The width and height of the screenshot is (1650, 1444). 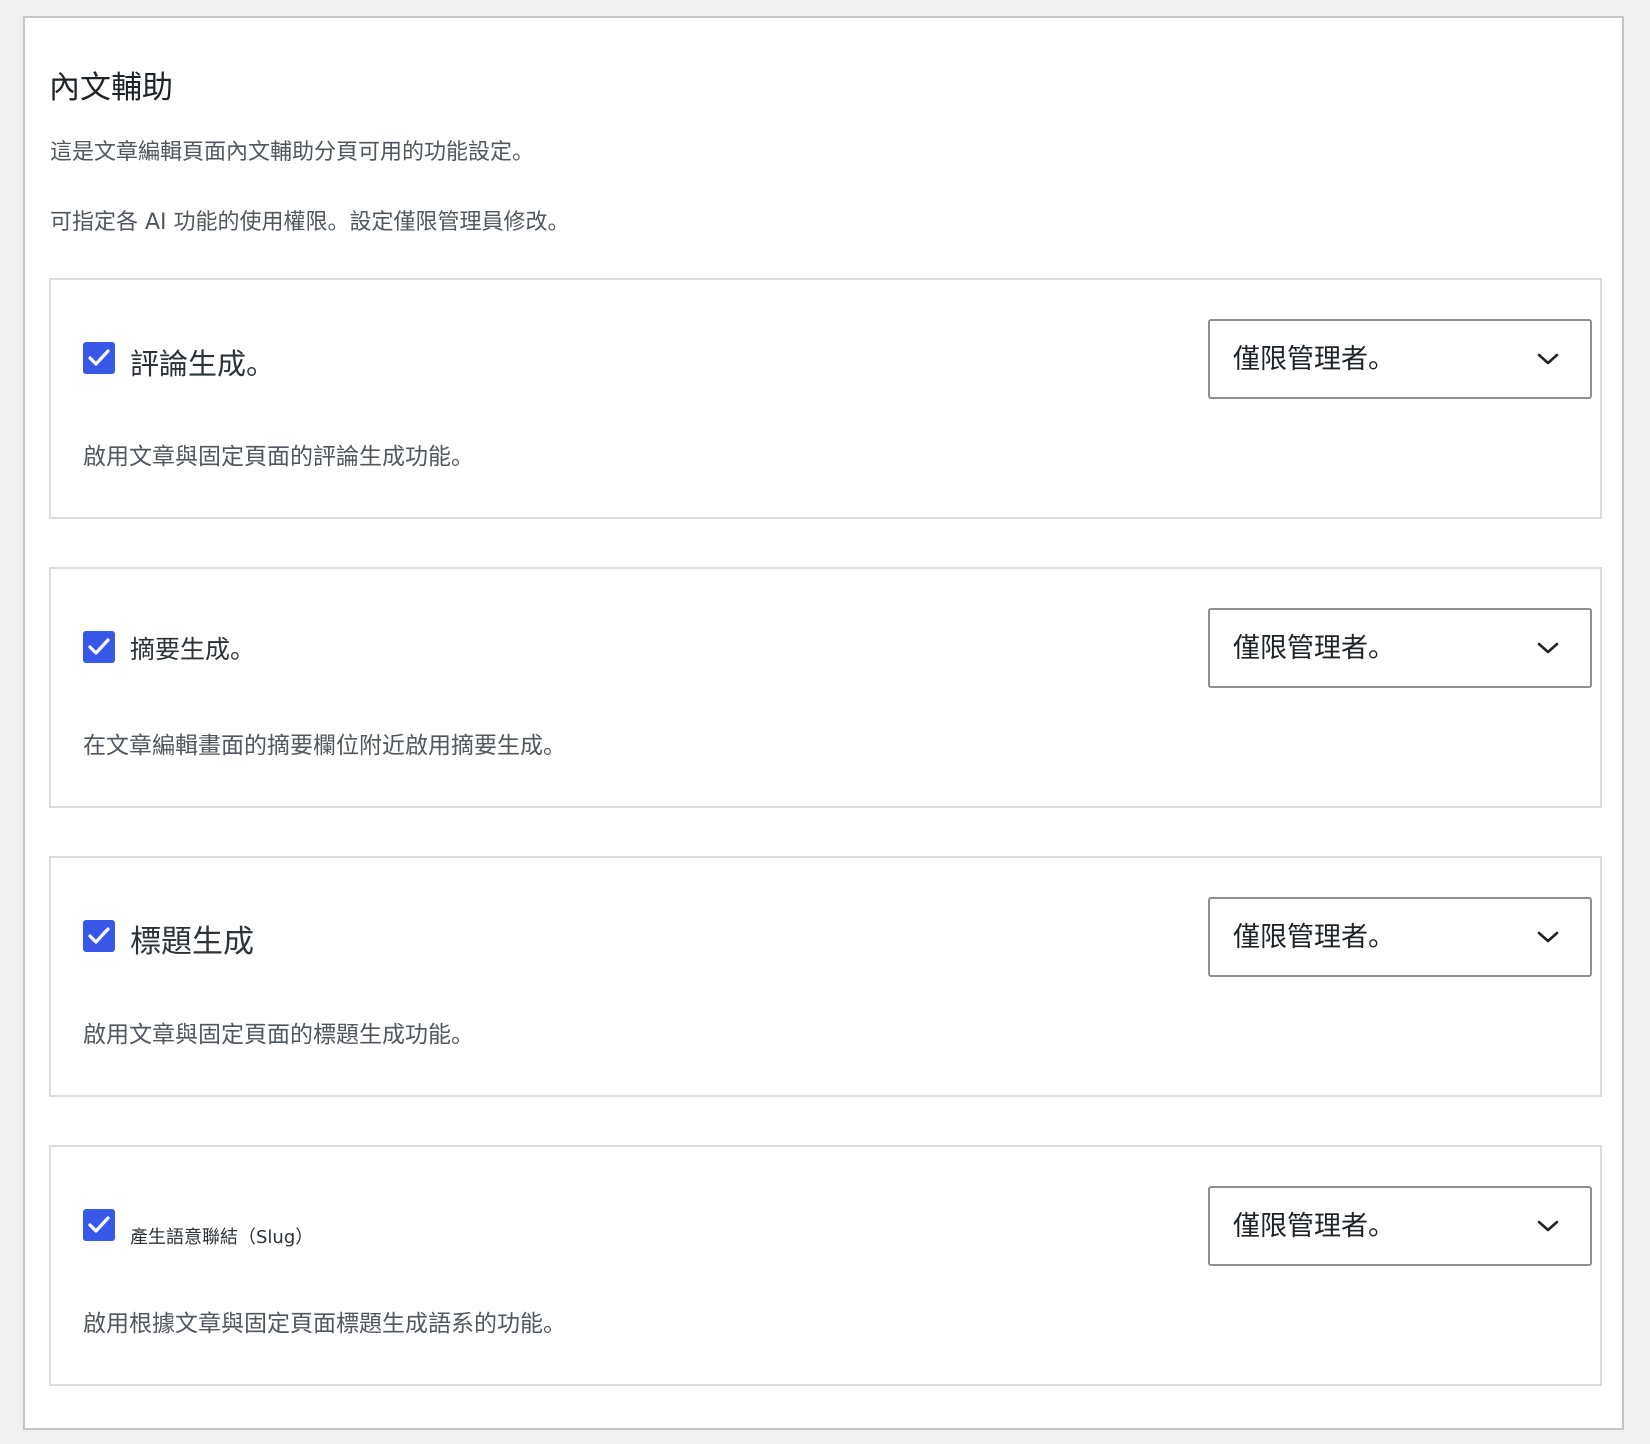 What do you see at coordinates (310, 222) in the screenshot?
I see `permission-note: 可指定各 AI 功能的使用權限。設定僅限管理員修改。` at bounding box center [310, 222].